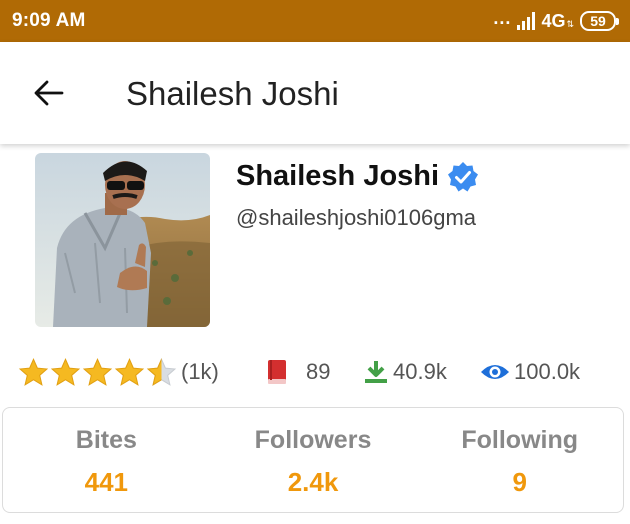 Image resolution: width=630 pixels, height=524 pixels. I want to click on following-count: 9, so click(519, 482).